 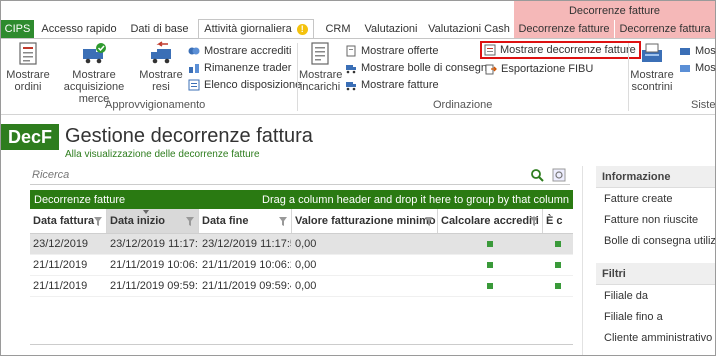 What do you see at coordinates (568, 50) in the screenshot?
I see `mostrare-decorrenze-label: Mostrare decorrenze fatture` at bounding box center [568, 50].